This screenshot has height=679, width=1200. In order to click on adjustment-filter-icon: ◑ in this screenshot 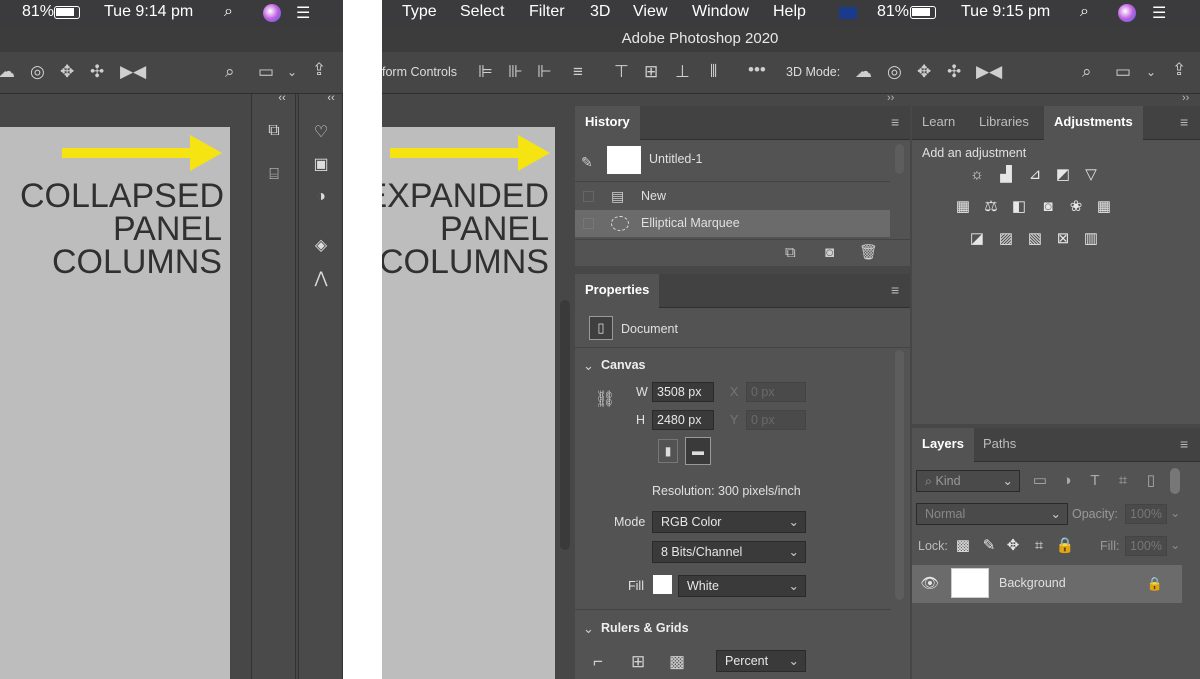, I will do `click(1067, 481)`.